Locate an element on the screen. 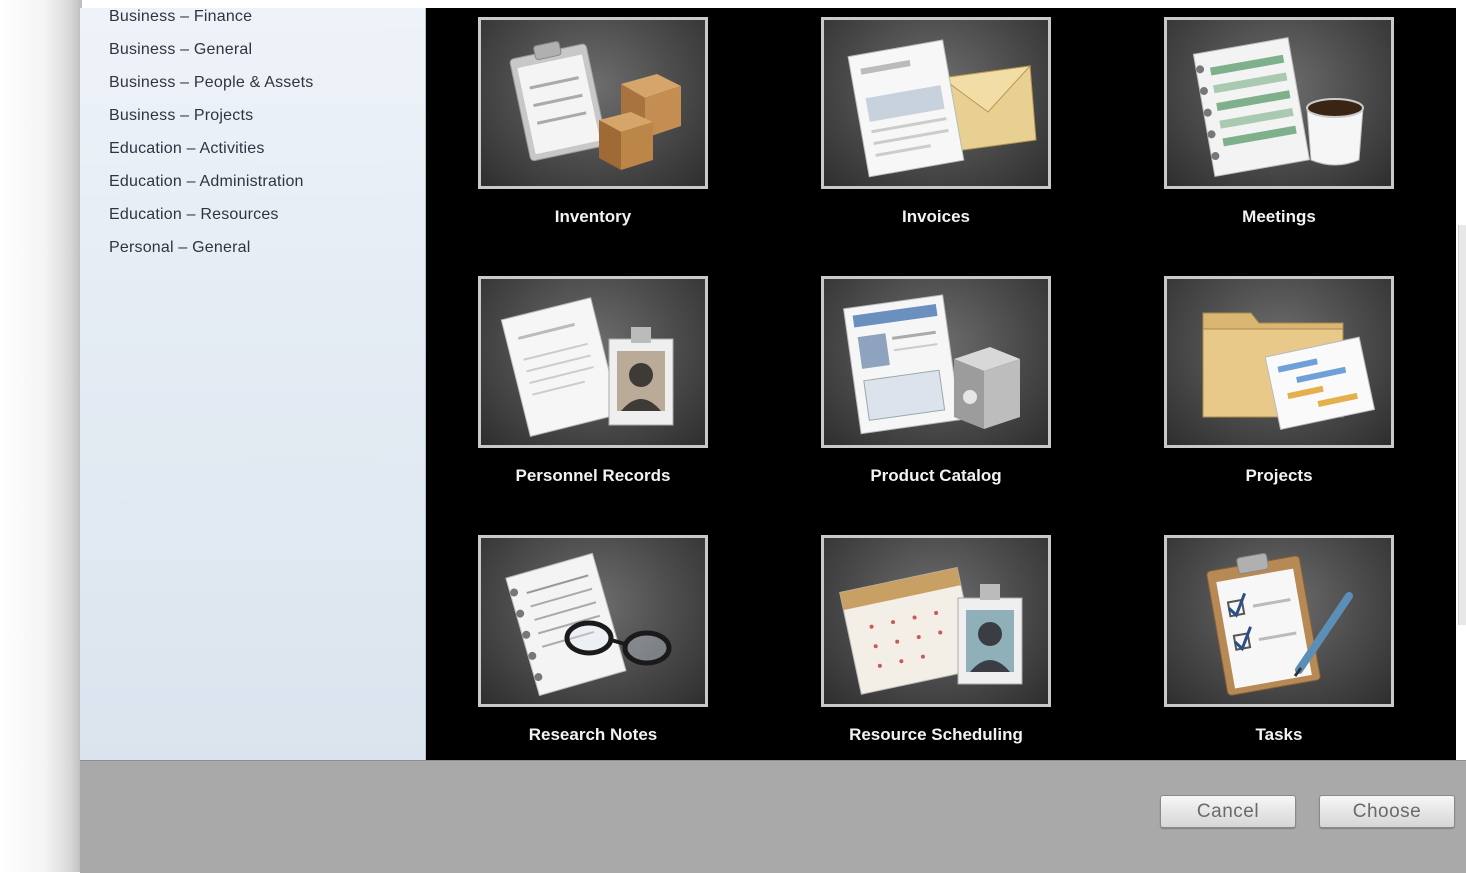 The height and width of the screenshot is (873, 1466). template-tile-inventory: Inventory is located at coordinates (593, 122).